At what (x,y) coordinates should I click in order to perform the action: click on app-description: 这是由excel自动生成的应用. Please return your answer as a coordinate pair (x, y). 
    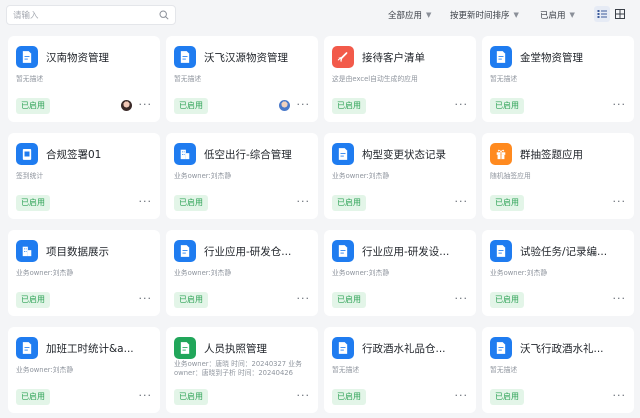
    Looking at the image, I should click on (375, 79).